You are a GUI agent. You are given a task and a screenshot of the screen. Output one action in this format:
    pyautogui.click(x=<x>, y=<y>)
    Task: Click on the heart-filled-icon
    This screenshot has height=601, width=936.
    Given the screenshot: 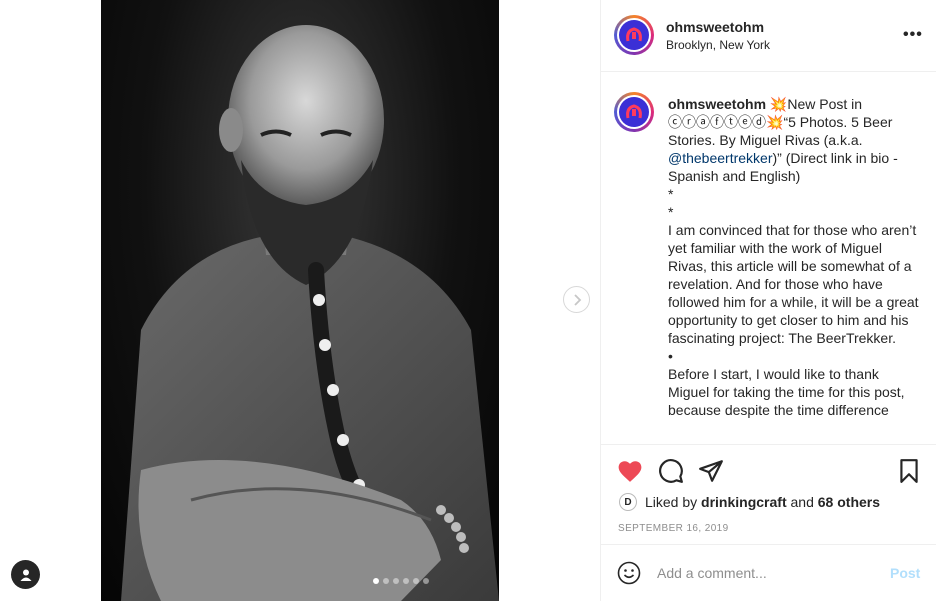 What is the action you would take?
    pyautogui.click(x=630, y=471)
    